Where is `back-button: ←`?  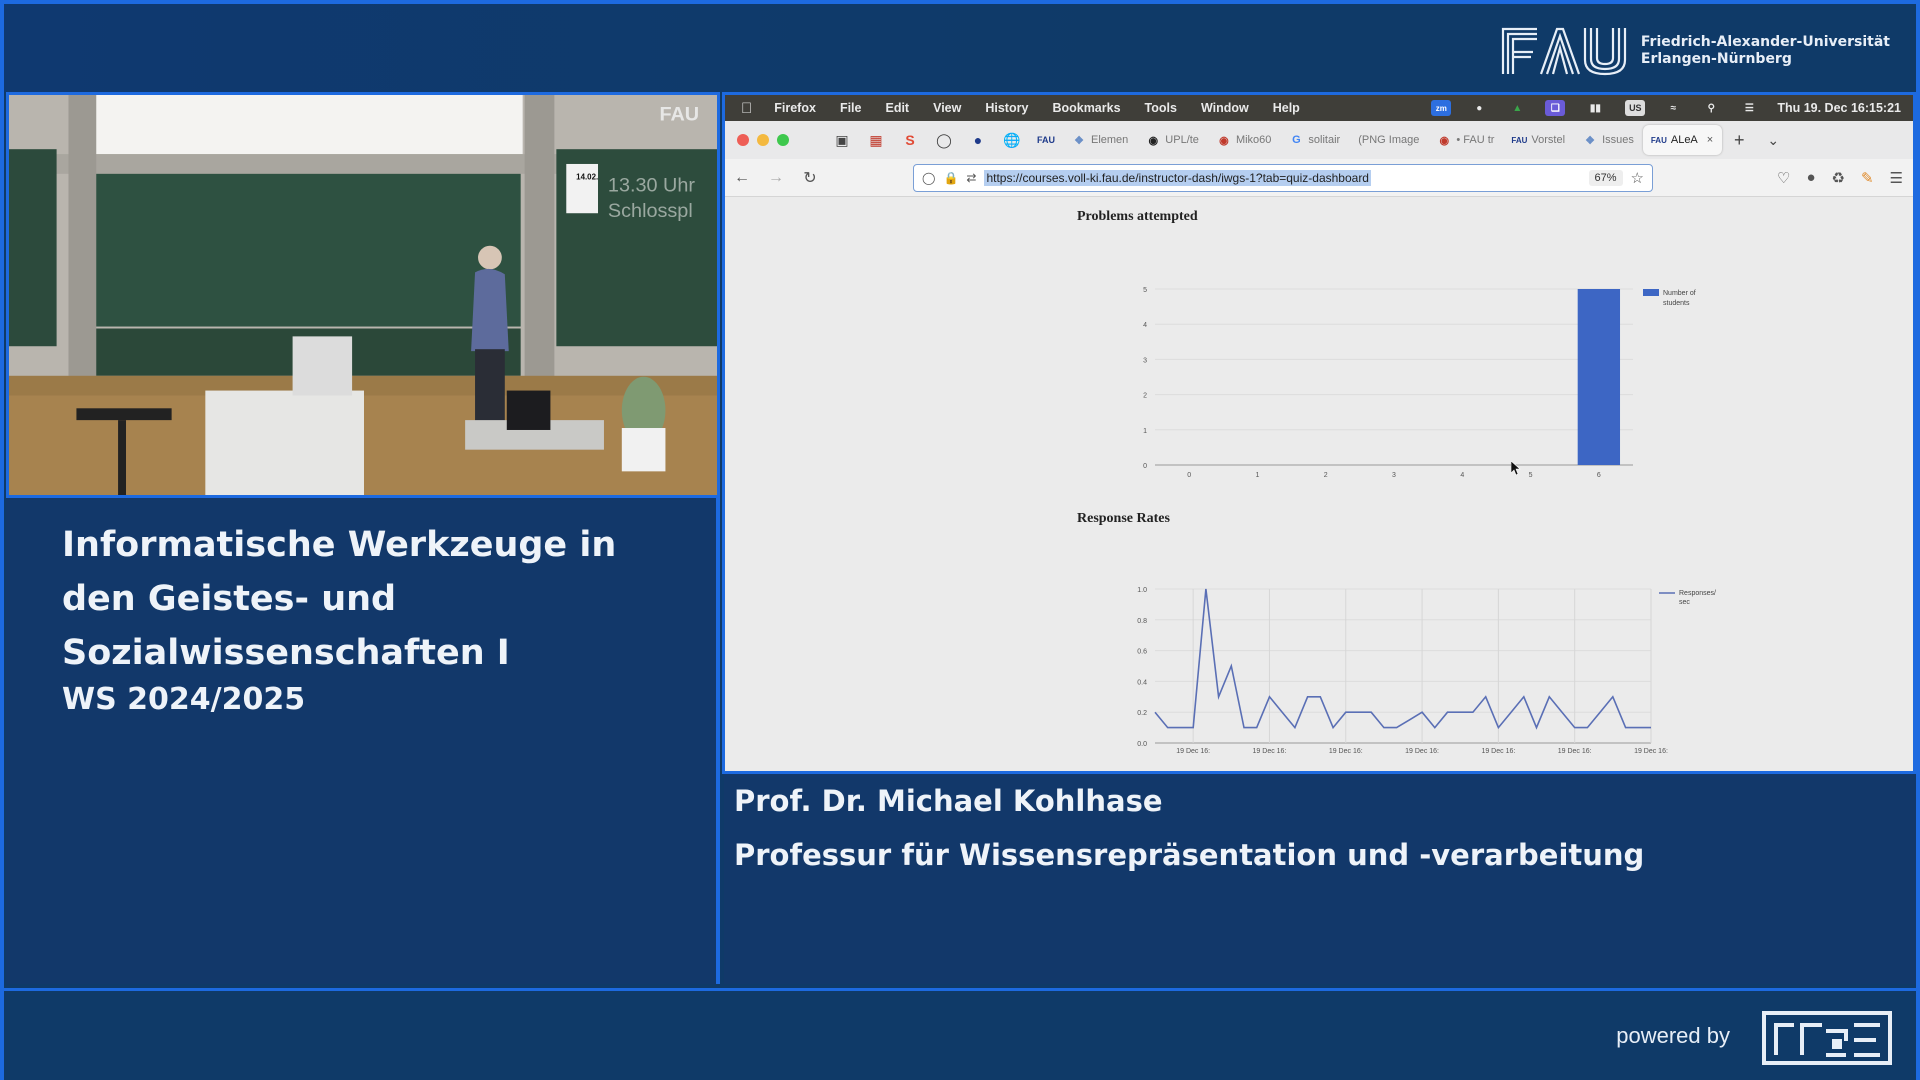 back-button: ← is located at coordinates (742, 178).